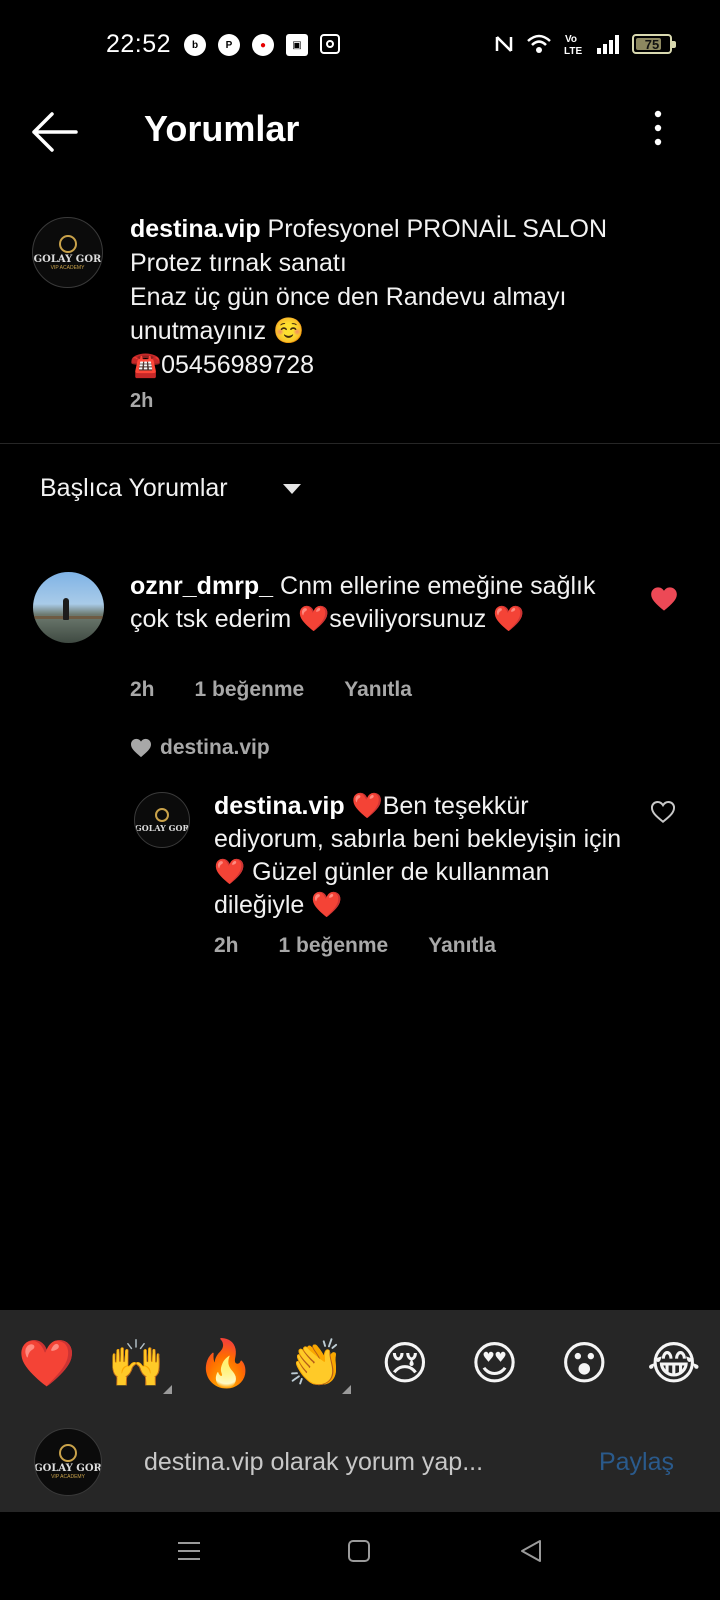 This screenshot has width=720, height=1600. I want to click on sort-label: Başlıca Yorumlar, so click(134, 488).